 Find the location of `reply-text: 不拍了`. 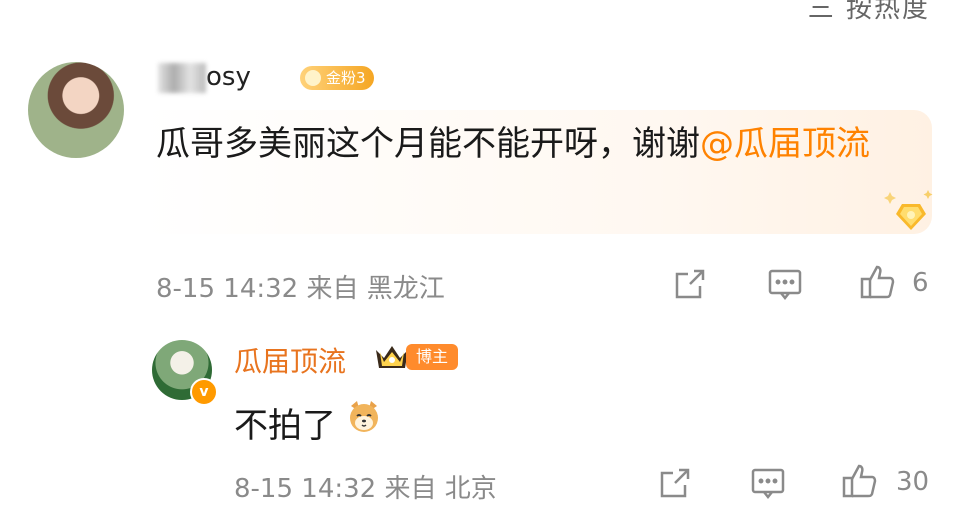

reply-text: 不拍了 is located at coordinates (285, 426).